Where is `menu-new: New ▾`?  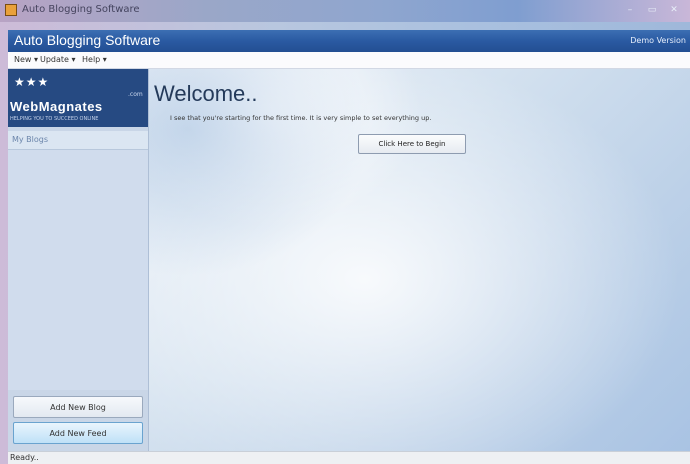
menu-new: New ▾ is located at coordinates (26, 59).